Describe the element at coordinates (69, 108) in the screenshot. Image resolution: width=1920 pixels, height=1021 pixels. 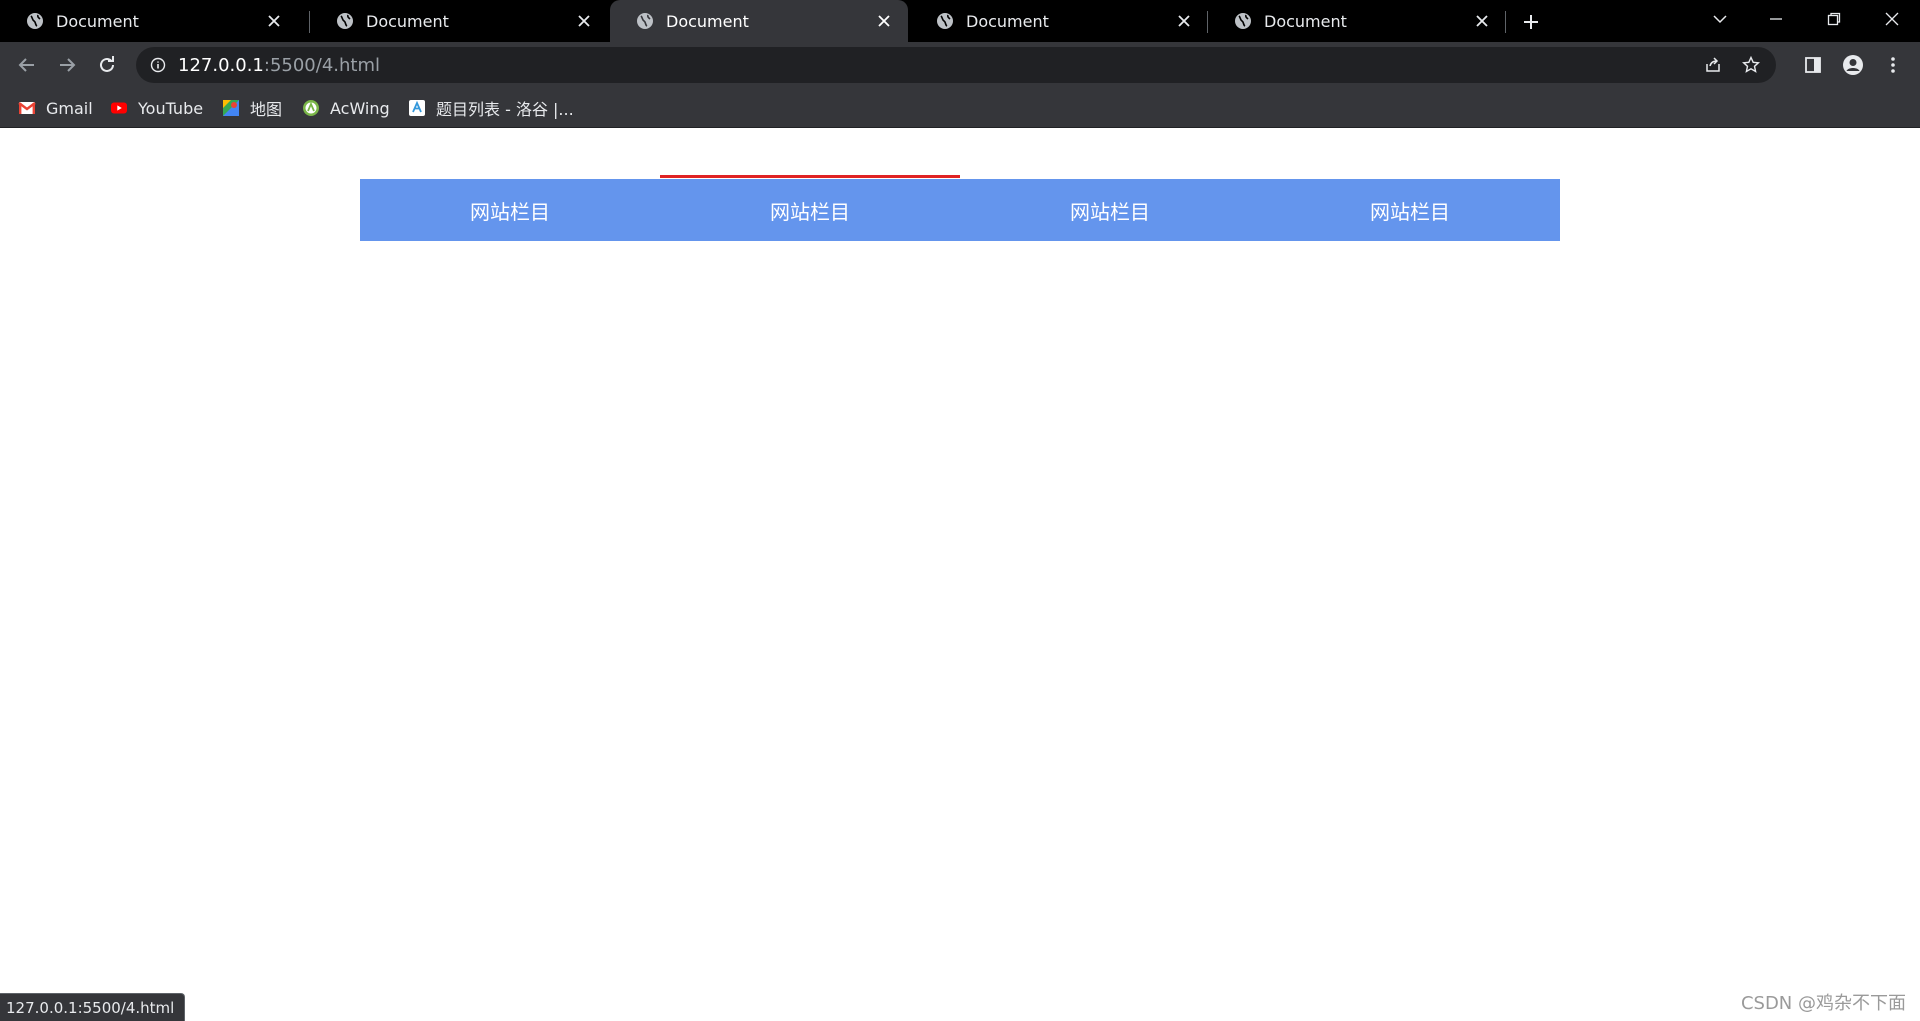
I see `bookmark-label: Gmail` at that location.